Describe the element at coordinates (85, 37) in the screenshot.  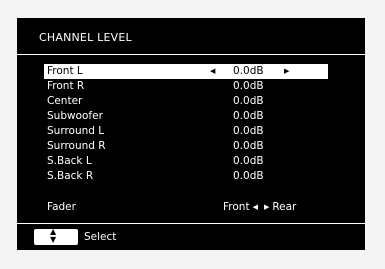
I see `page-title: CHANNEL LEVEL` at that location.